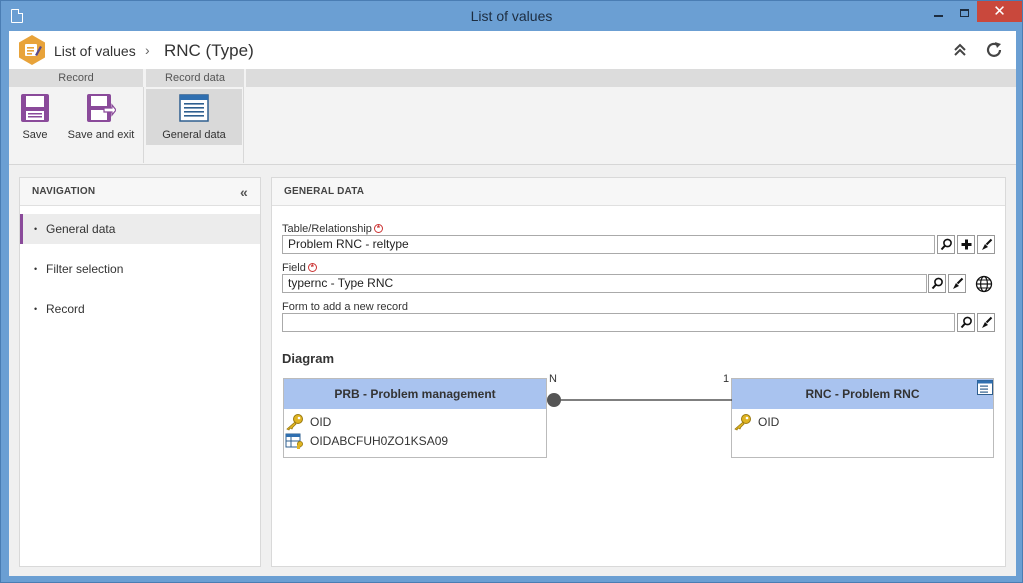  I want to click on field-input: typernc - Type RNC, so click(604, 283).